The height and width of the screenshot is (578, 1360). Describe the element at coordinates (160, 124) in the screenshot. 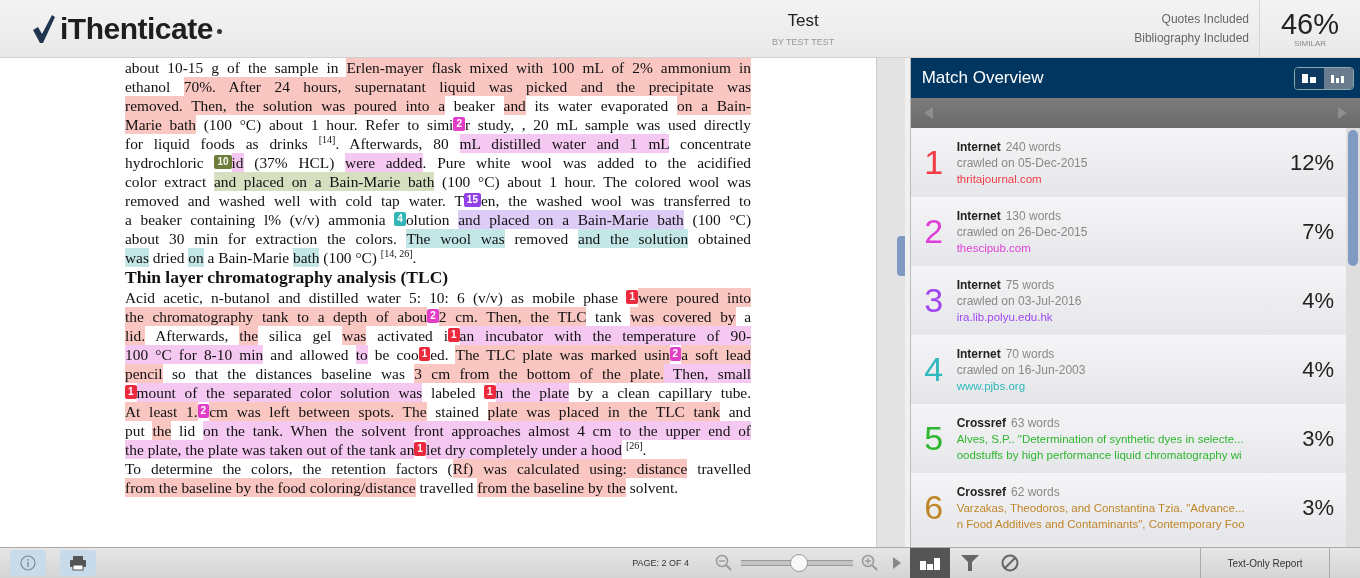

I see `highlighted-text: Marie bath` at that location.